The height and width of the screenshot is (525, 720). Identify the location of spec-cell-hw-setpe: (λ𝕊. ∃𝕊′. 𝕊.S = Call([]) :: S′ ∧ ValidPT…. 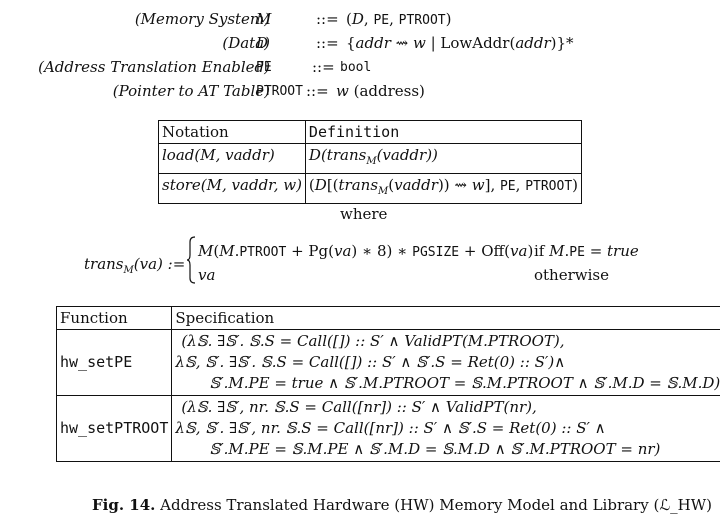
(445, 362).